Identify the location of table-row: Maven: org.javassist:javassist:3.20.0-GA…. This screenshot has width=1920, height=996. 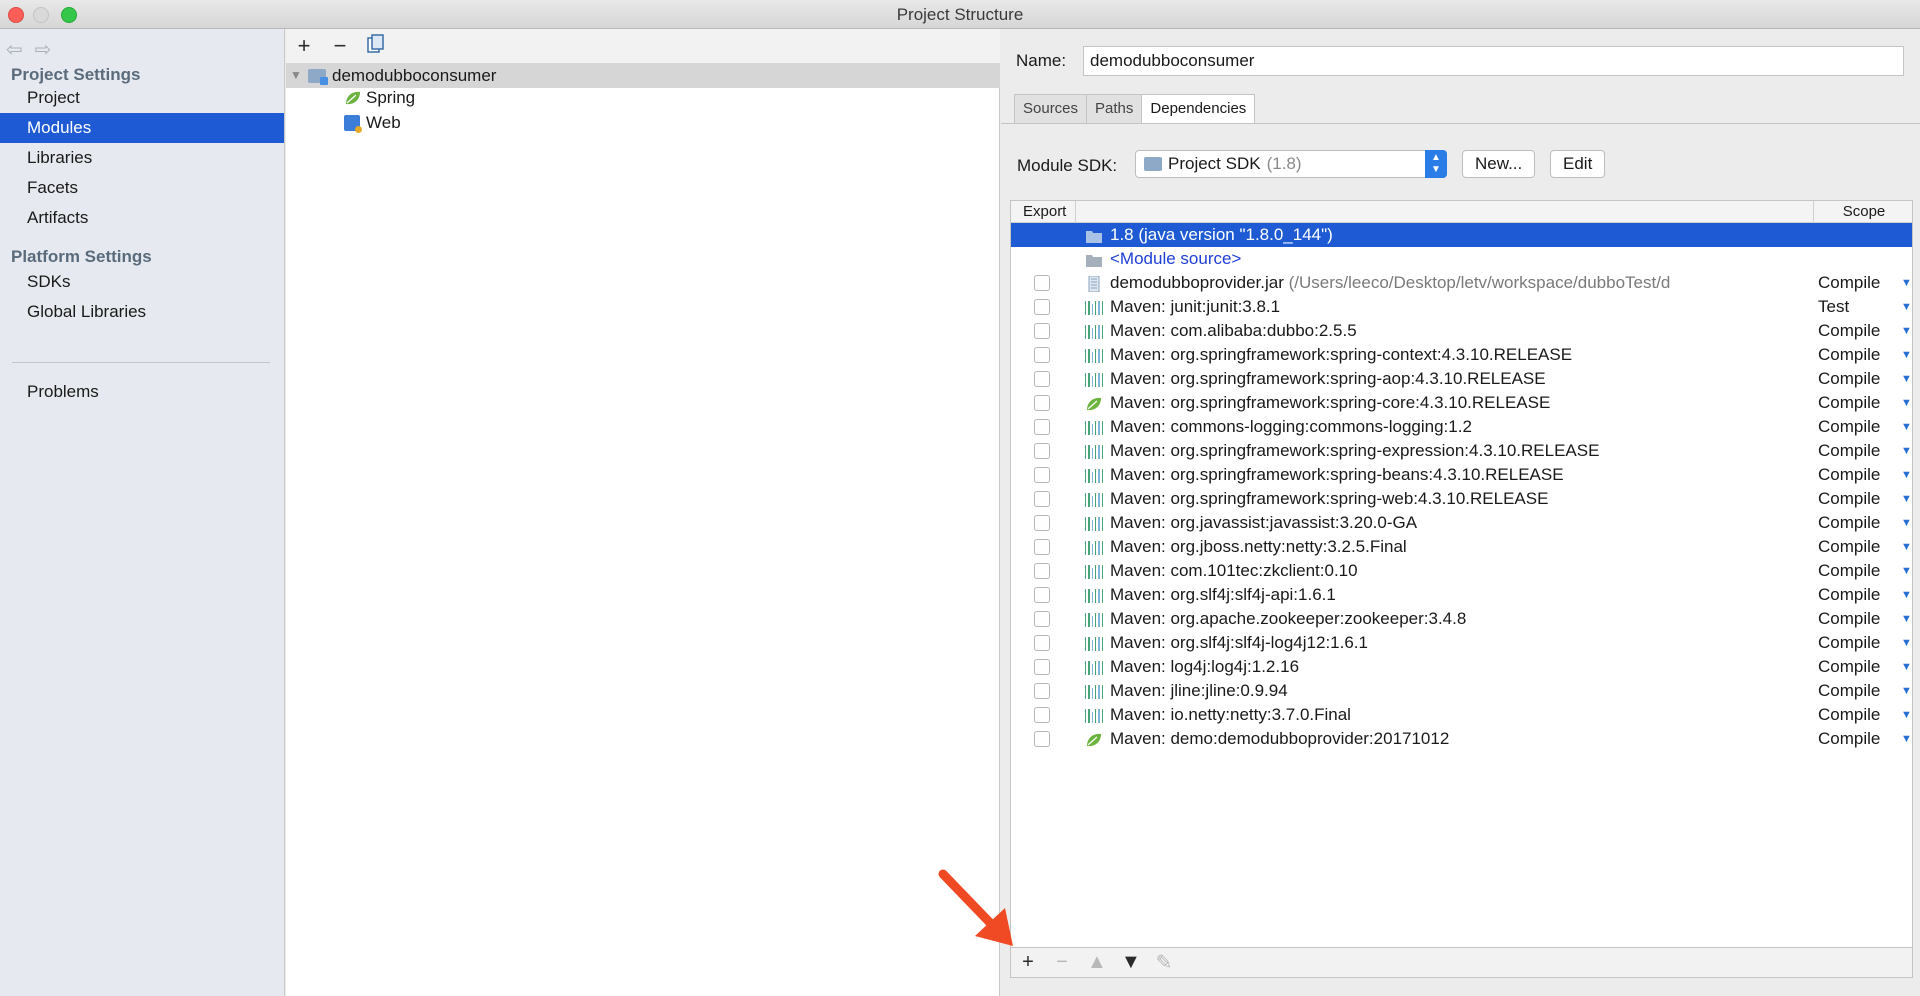
(1461, 523).